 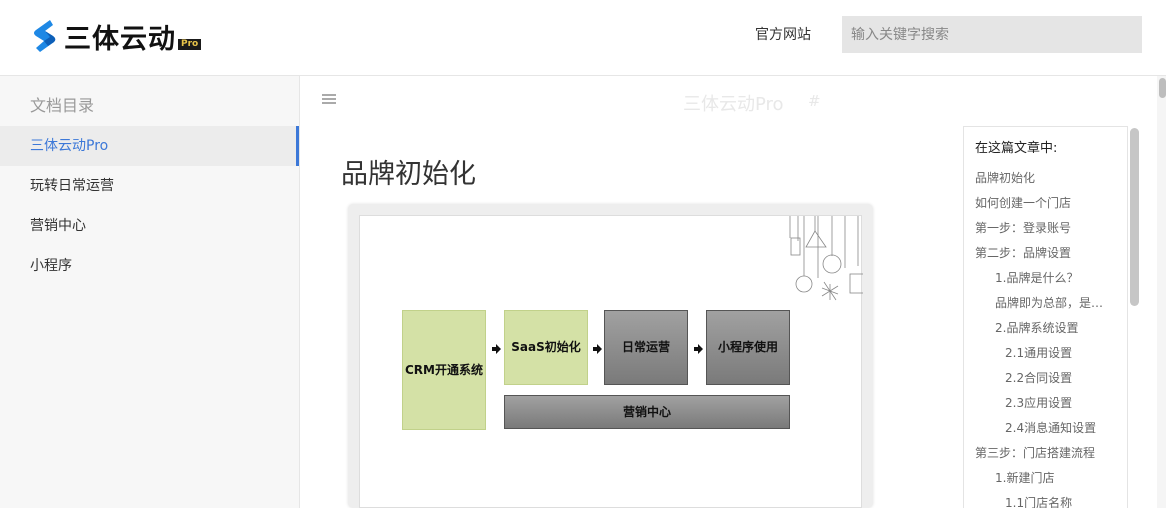 What do you see at coordinates (149, 226) in the screenshot?
I see `sidebar-item-marketing: 营销中心` at bounding box center [149, 226].